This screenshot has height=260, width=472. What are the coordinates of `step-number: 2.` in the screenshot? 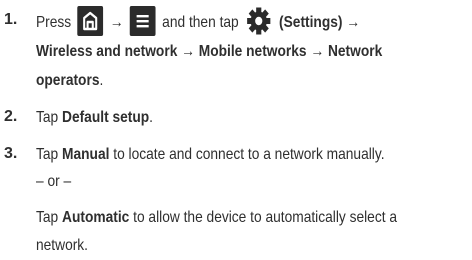 It's located at (11, 116).